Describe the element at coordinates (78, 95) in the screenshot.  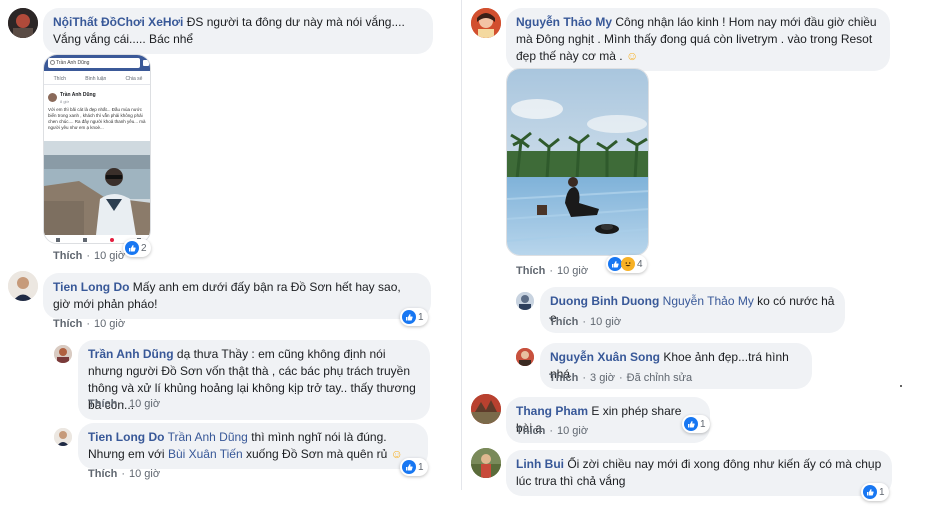
I see `fb-post-author: Trần Anh Dũng` at that location.